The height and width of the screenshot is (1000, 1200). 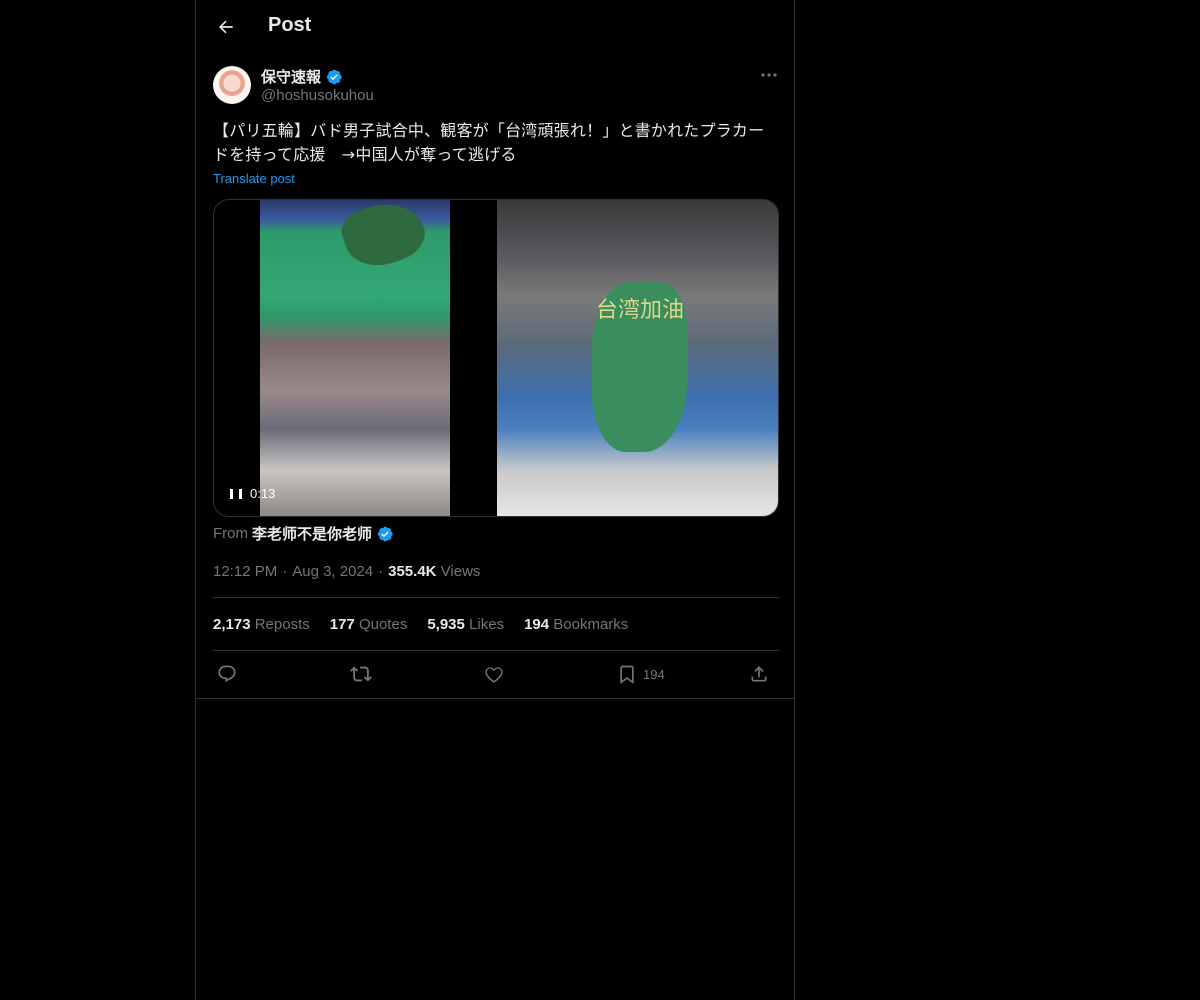 I want to click on repost-icon, so click(x=361, y=674).